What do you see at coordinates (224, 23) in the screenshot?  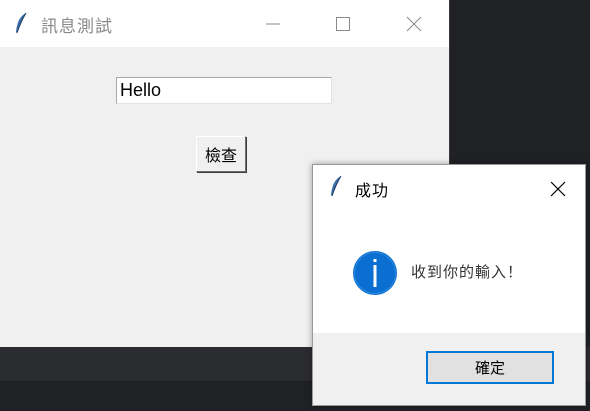 I see `main-titlebar: 訊息測試` at bounding box center [224, 23].